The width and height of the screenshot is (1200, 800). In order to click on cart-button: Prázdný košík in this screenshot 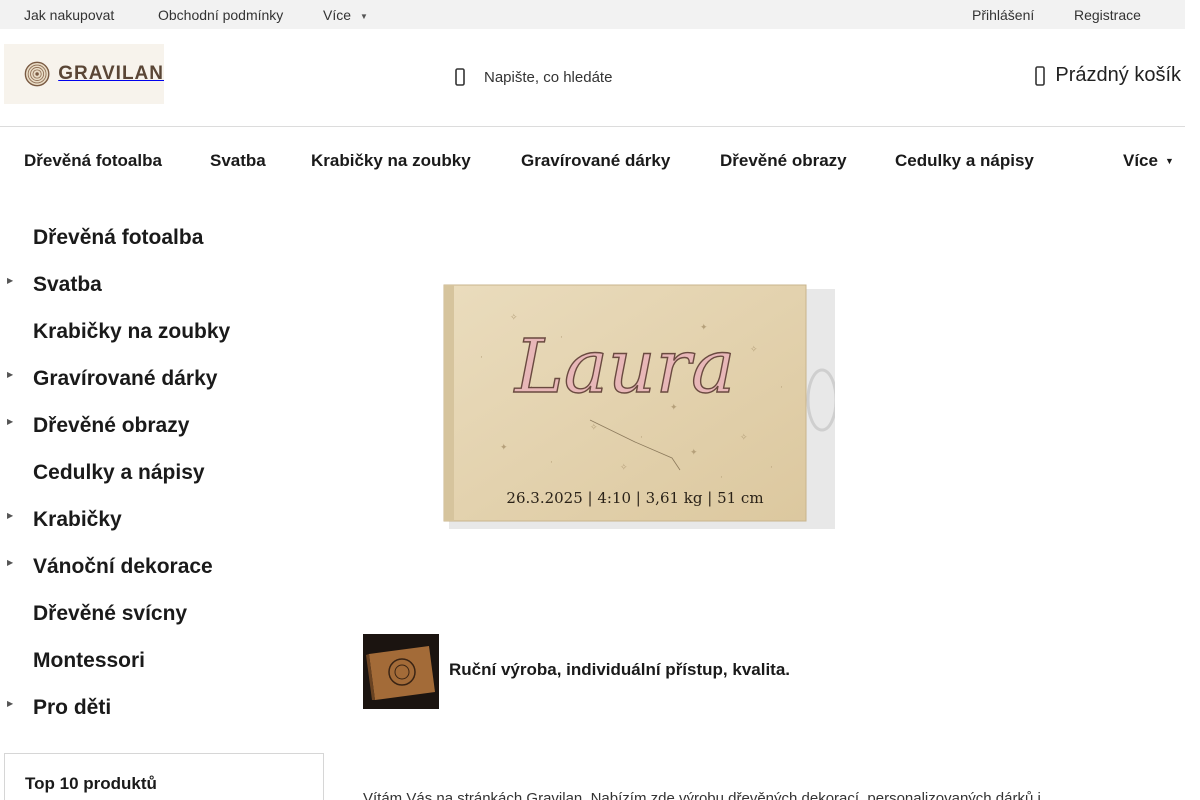, I will do `click(1108, 75)`.